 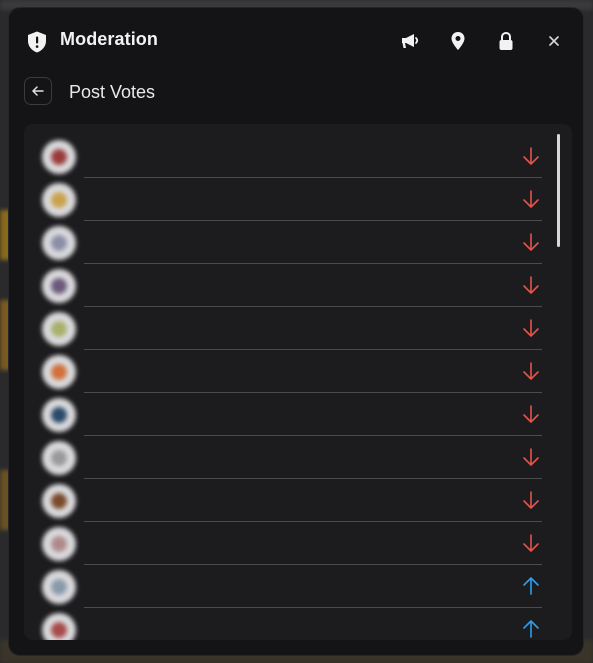 I want to click on close-button, so click(x=554, y=41).